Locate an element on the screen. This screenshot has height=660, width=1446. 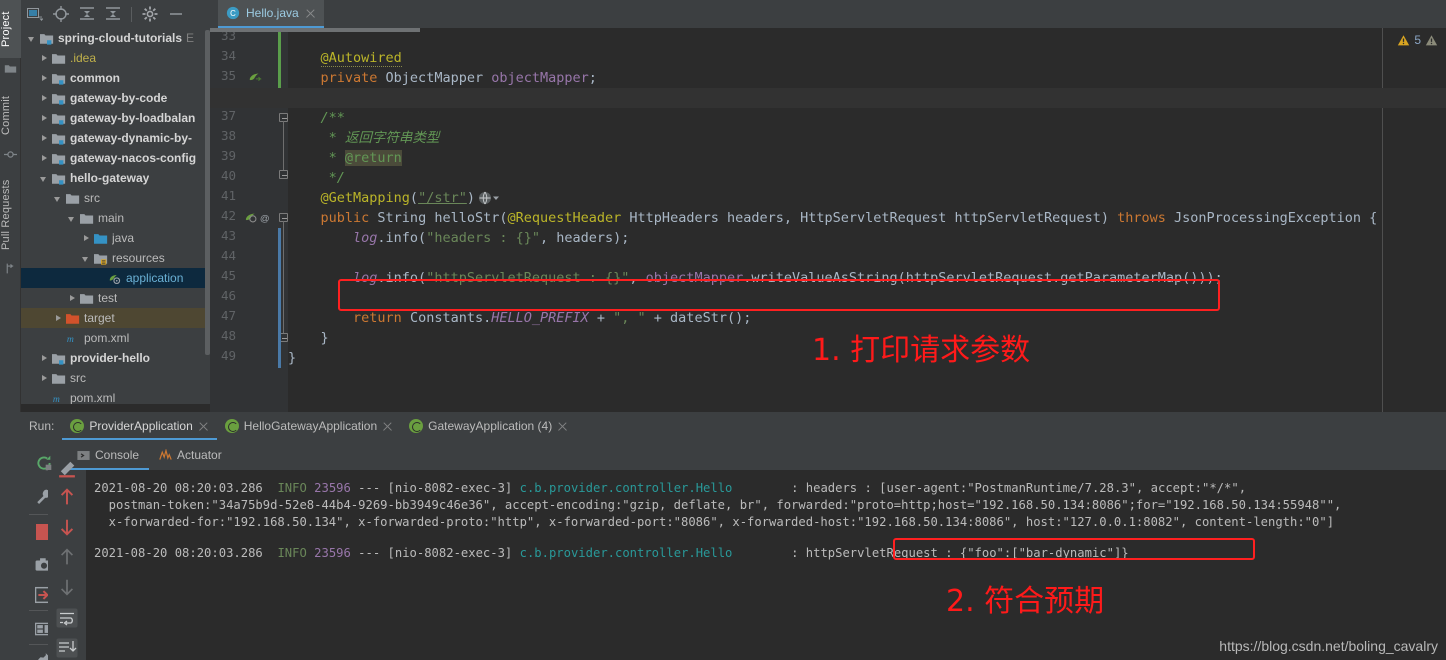
sidebar-item-commit: Commit is located at coordinates (10, 115).